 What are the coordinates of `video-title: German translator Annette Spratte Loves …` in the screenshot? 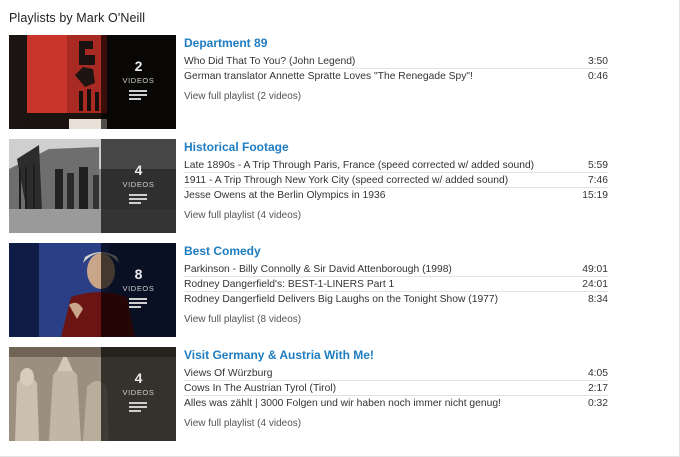 It's located at (328, 76).